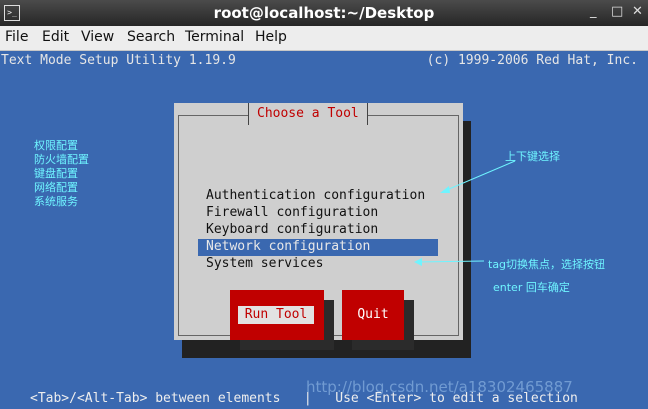  What do you see at coordinates (450, 261) in the screenshot?
I see `arrow-tag` at bounding box center [450, 261].